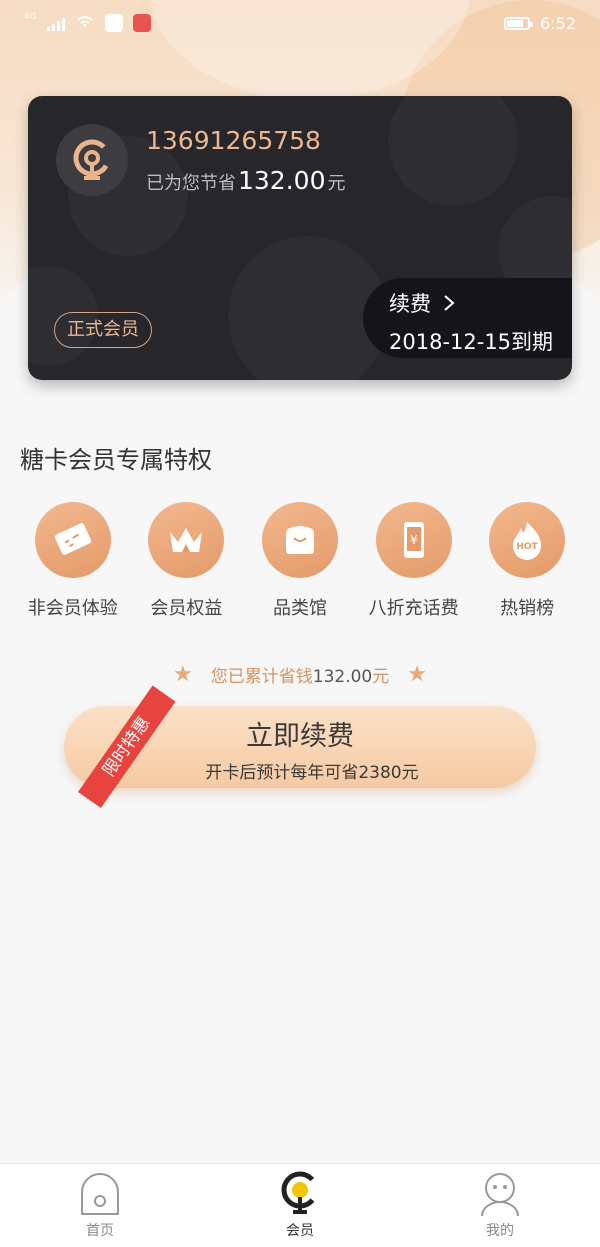 The height and width of the screenshot is (1247, 600). I want to click on privilege-recharge: ¥ 八折充话费, so click(414, 561).